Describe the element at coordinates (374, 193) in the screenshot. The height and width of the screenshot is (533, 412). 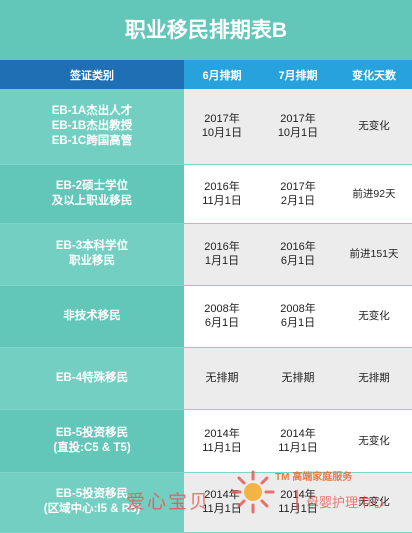
I see `row-change-cell: 前进92天` at that location.